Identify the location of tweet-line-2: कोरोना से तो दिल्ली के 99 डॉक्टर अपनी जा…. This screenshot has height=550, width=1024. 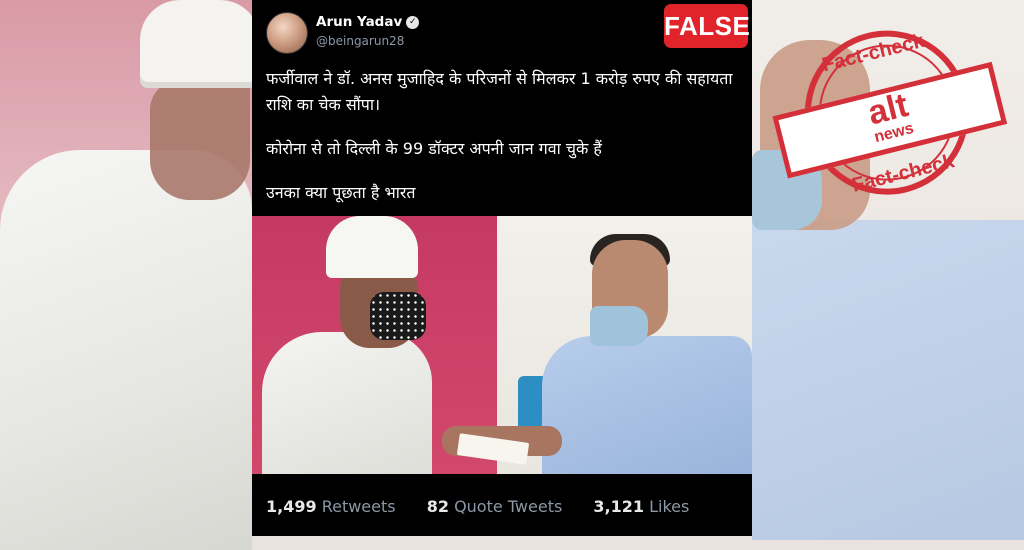
(434, 148).